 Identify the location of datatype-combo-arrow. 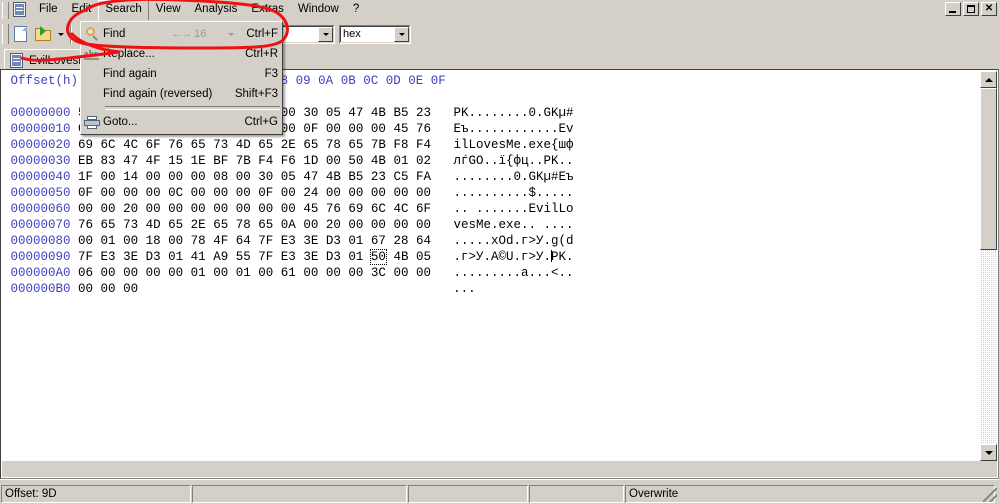
(401, 34).